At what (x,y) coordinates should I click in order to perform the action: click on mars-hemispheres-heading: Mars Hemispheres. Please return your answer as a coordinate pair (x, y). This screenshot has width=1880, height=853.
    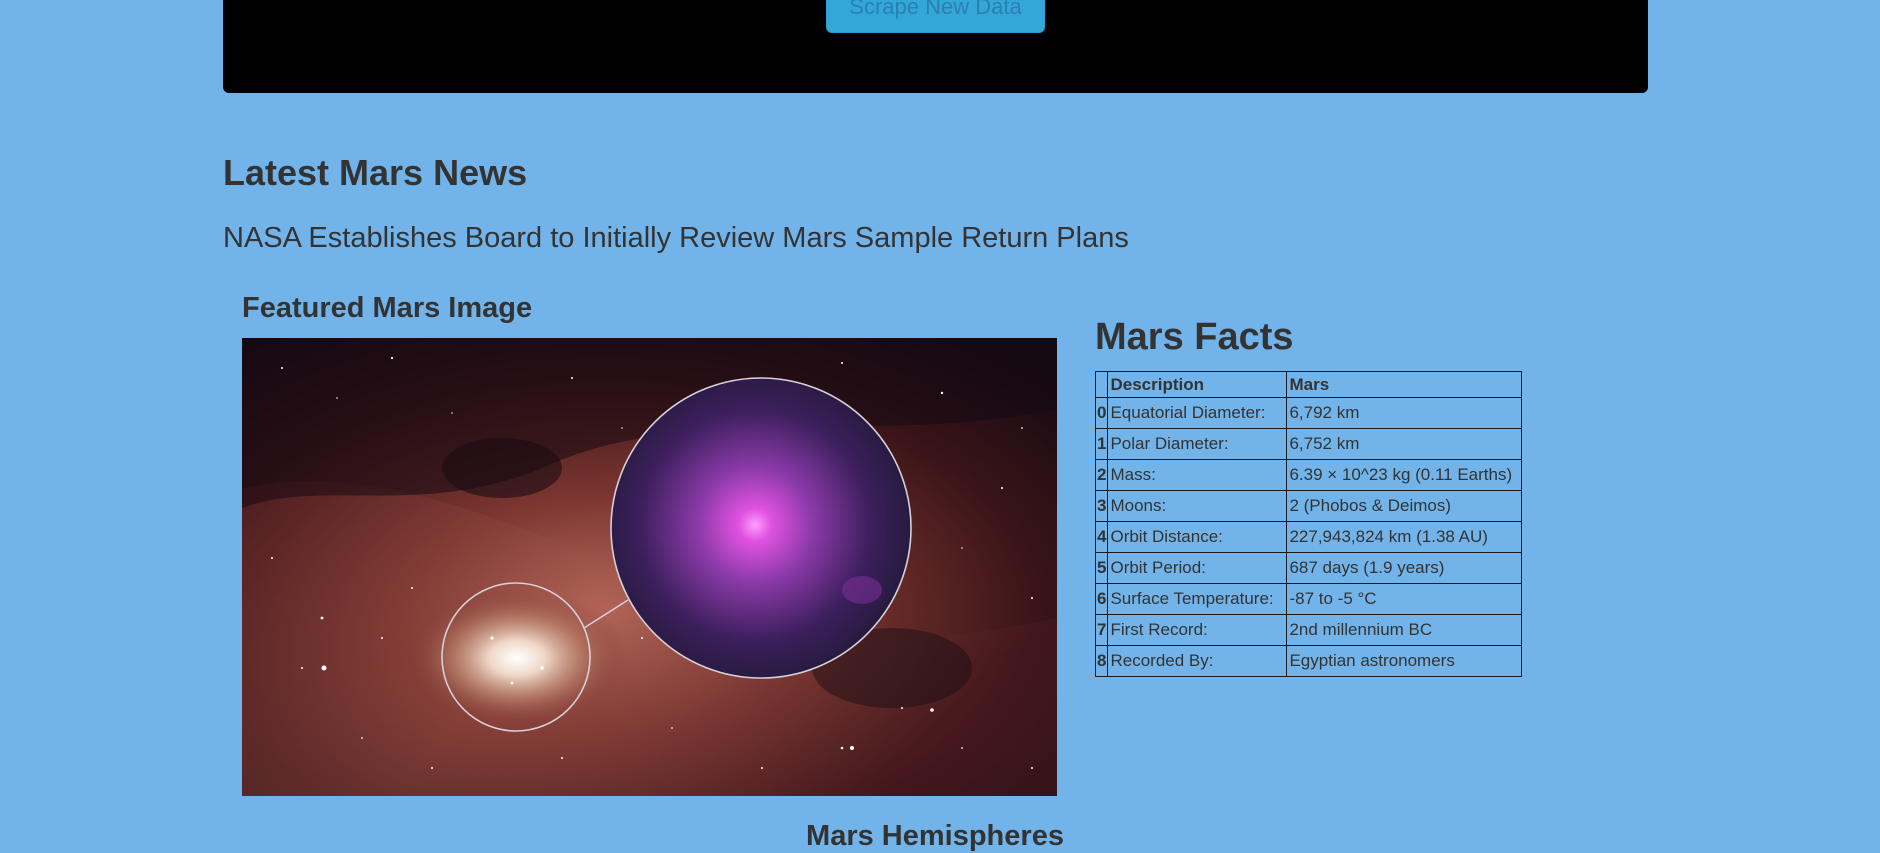
    Looking at the image, I should click on (935, 836).